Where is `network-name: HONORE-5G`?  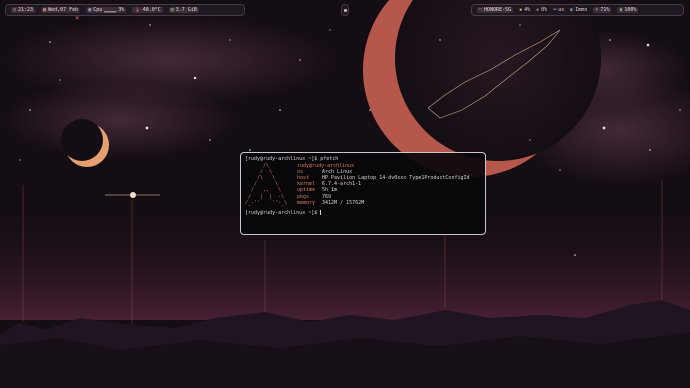 network-name: HONORE-5G is located at coordinates (498, 10).